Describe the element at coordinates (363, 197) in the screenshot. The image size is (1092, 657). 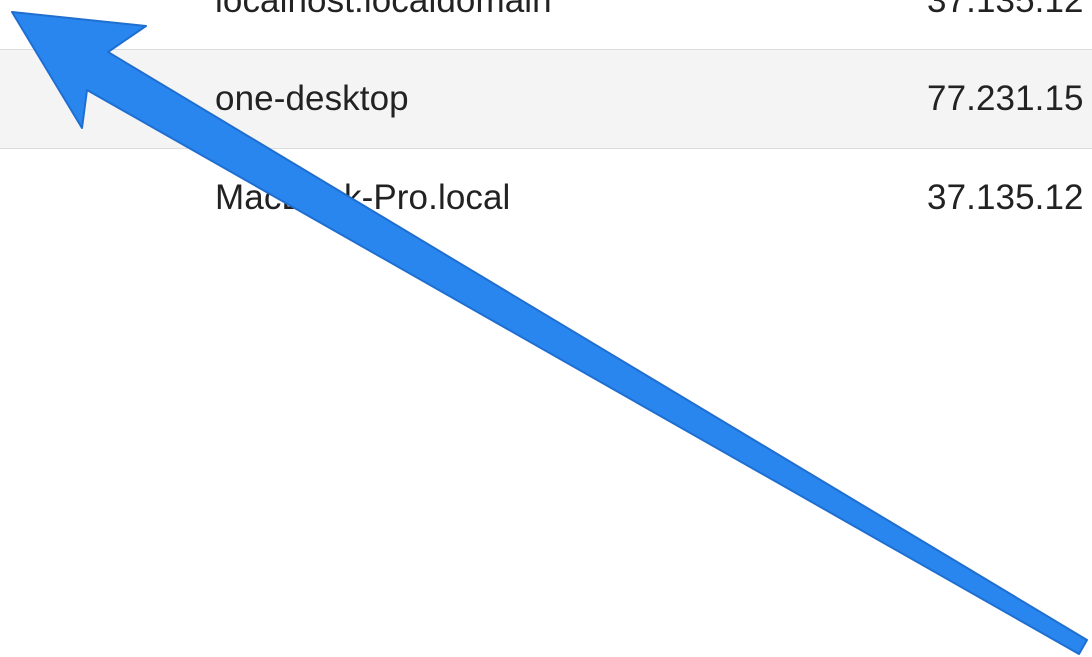
I see `hostname-cell: MacBook-Pro.local` at that location.